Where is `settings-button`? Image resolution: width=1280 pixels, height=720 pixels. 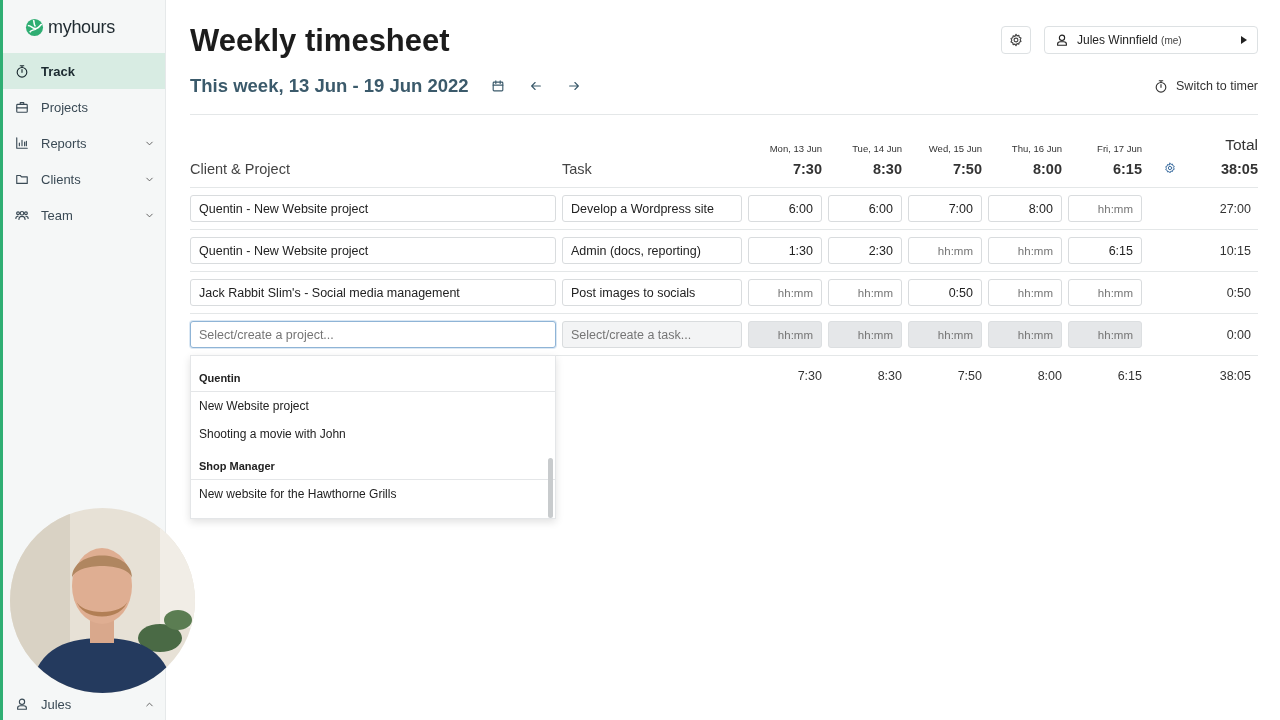
settings-button is located at coordinates (1016, 40).